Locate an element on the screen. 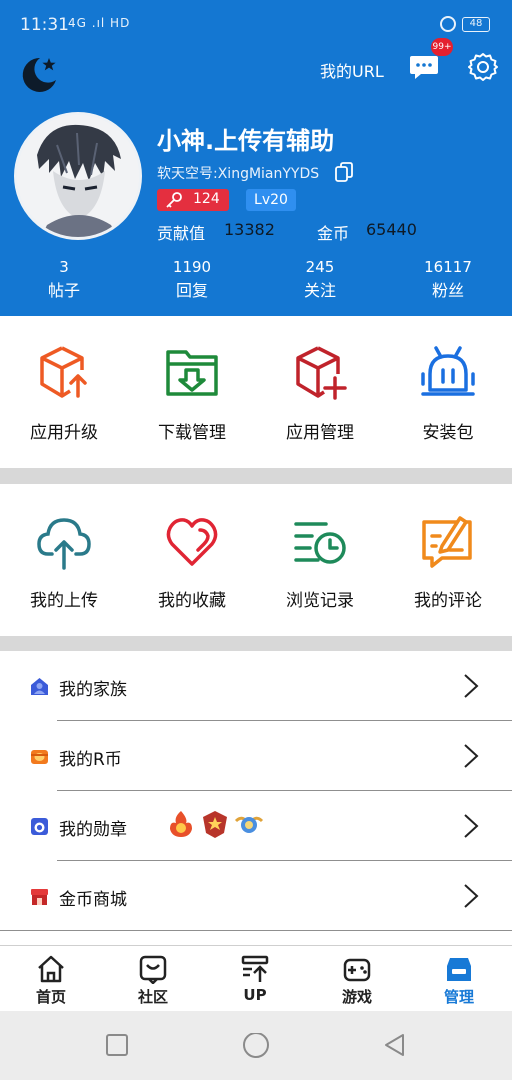 The width and height of the screenshot is (512, 1080). list-item-label: 我的勋章 is located at coordinates (93, 830).